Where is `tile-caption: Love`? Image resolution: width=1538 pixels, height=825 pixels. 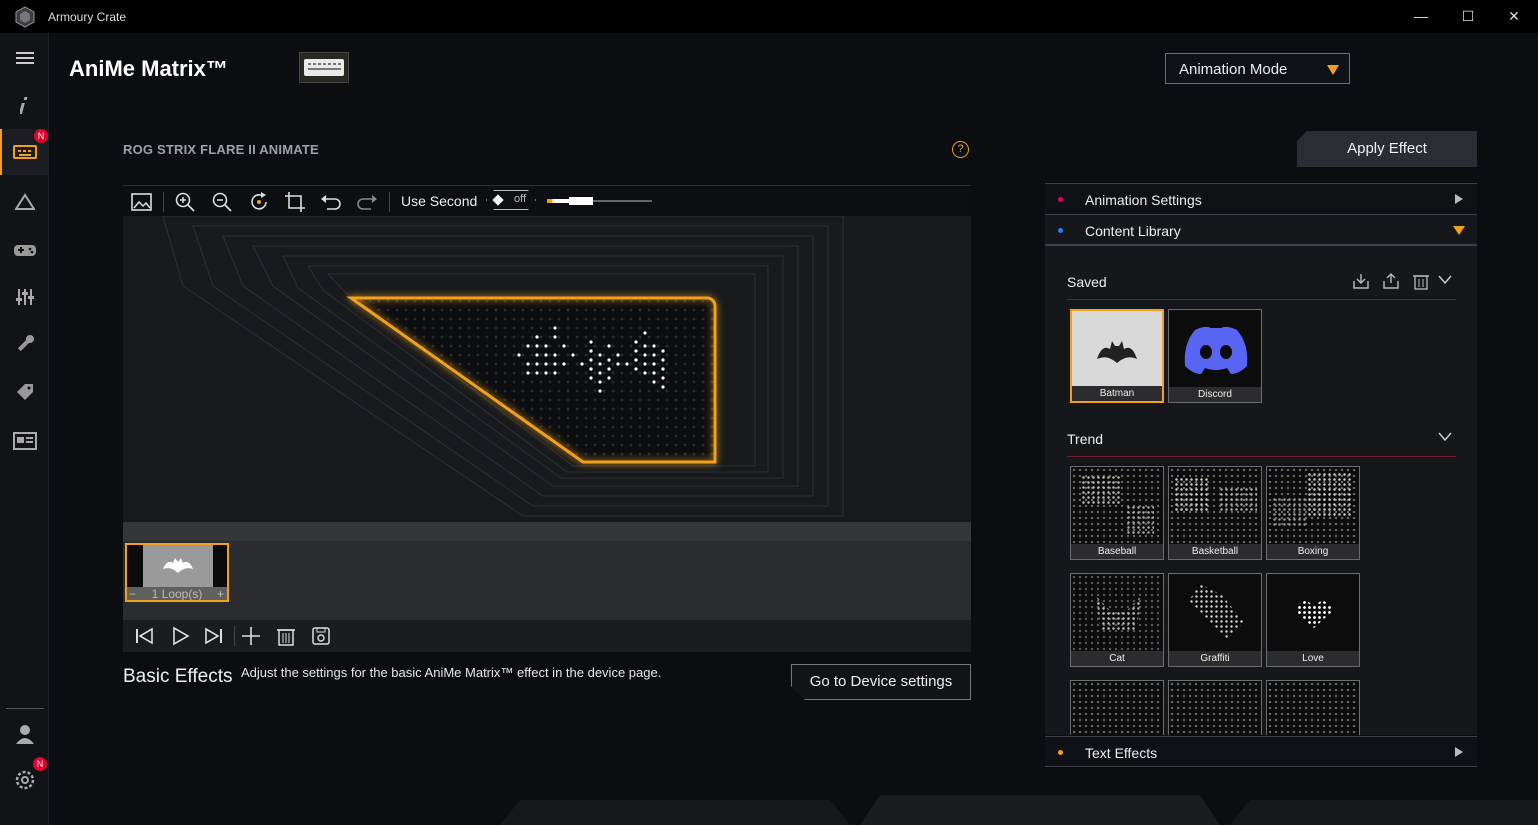 tile-caption: Love is located at coordinates (1313, 658).